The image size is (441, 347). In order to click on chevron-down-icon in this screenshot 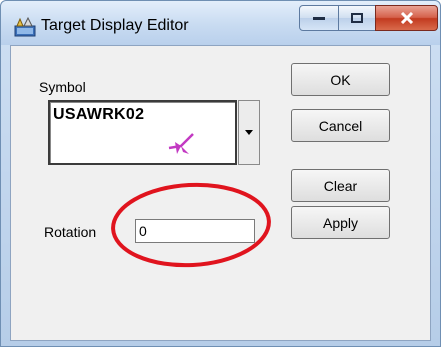, I will do `click(249, 132)`.